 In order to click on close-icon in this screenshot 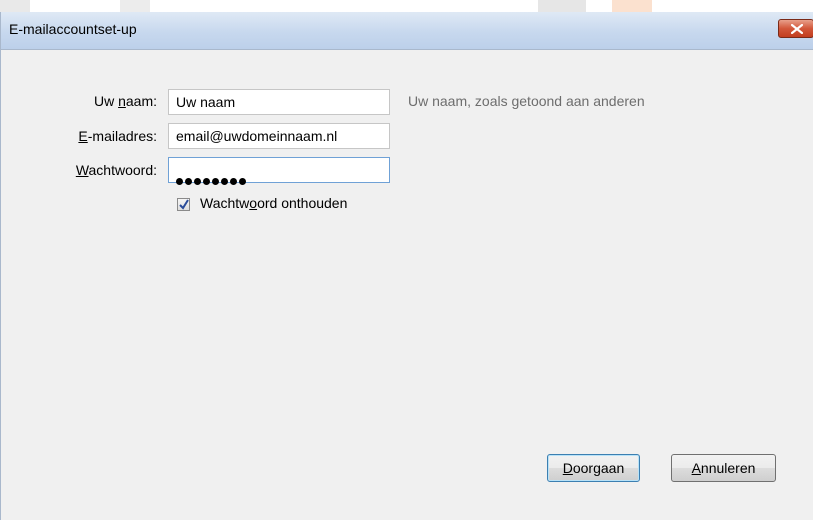, I will do `click(797, 29)`.